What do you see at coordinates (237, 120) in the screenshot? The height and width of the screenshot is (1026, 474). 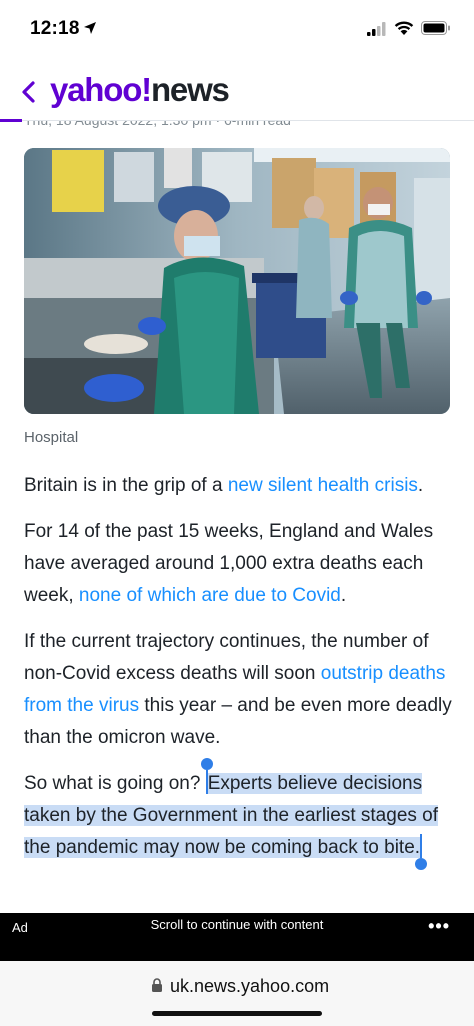 I see `header-divider` at bounding box center [237, 120].